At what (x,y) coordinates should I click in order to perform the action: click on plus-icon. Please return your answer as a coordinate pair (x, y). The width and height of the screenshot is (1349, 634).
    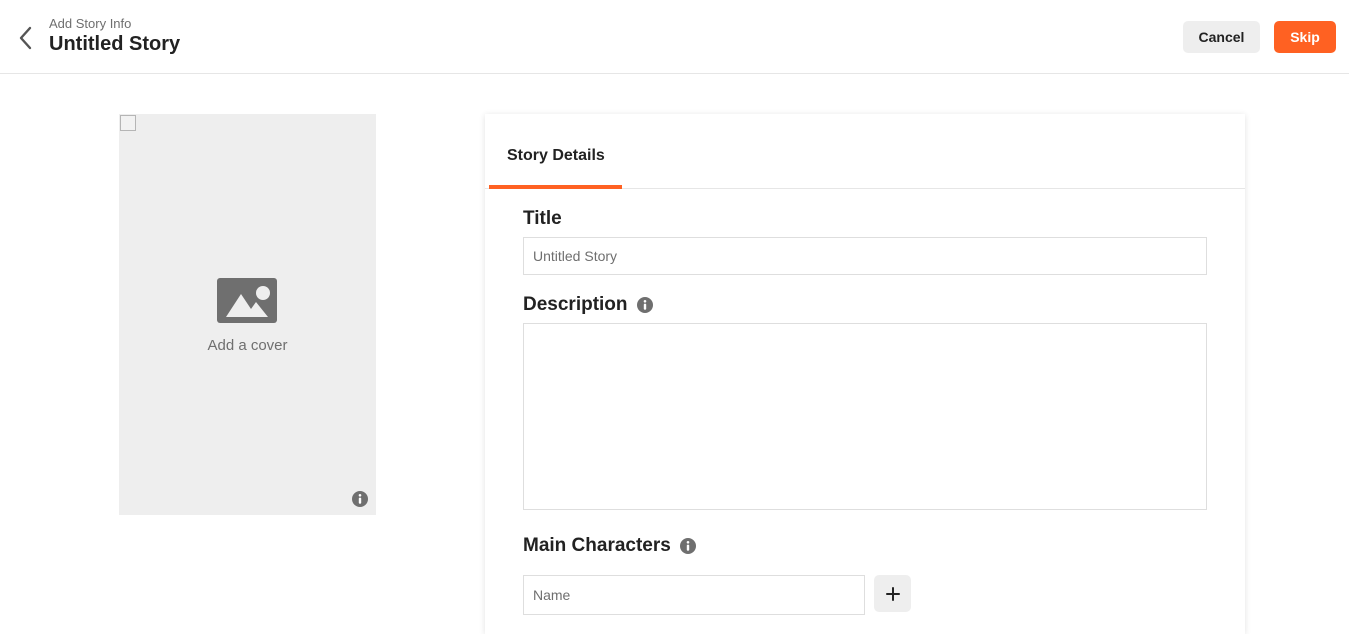
    Looking at the image, I should click on (892, 593).